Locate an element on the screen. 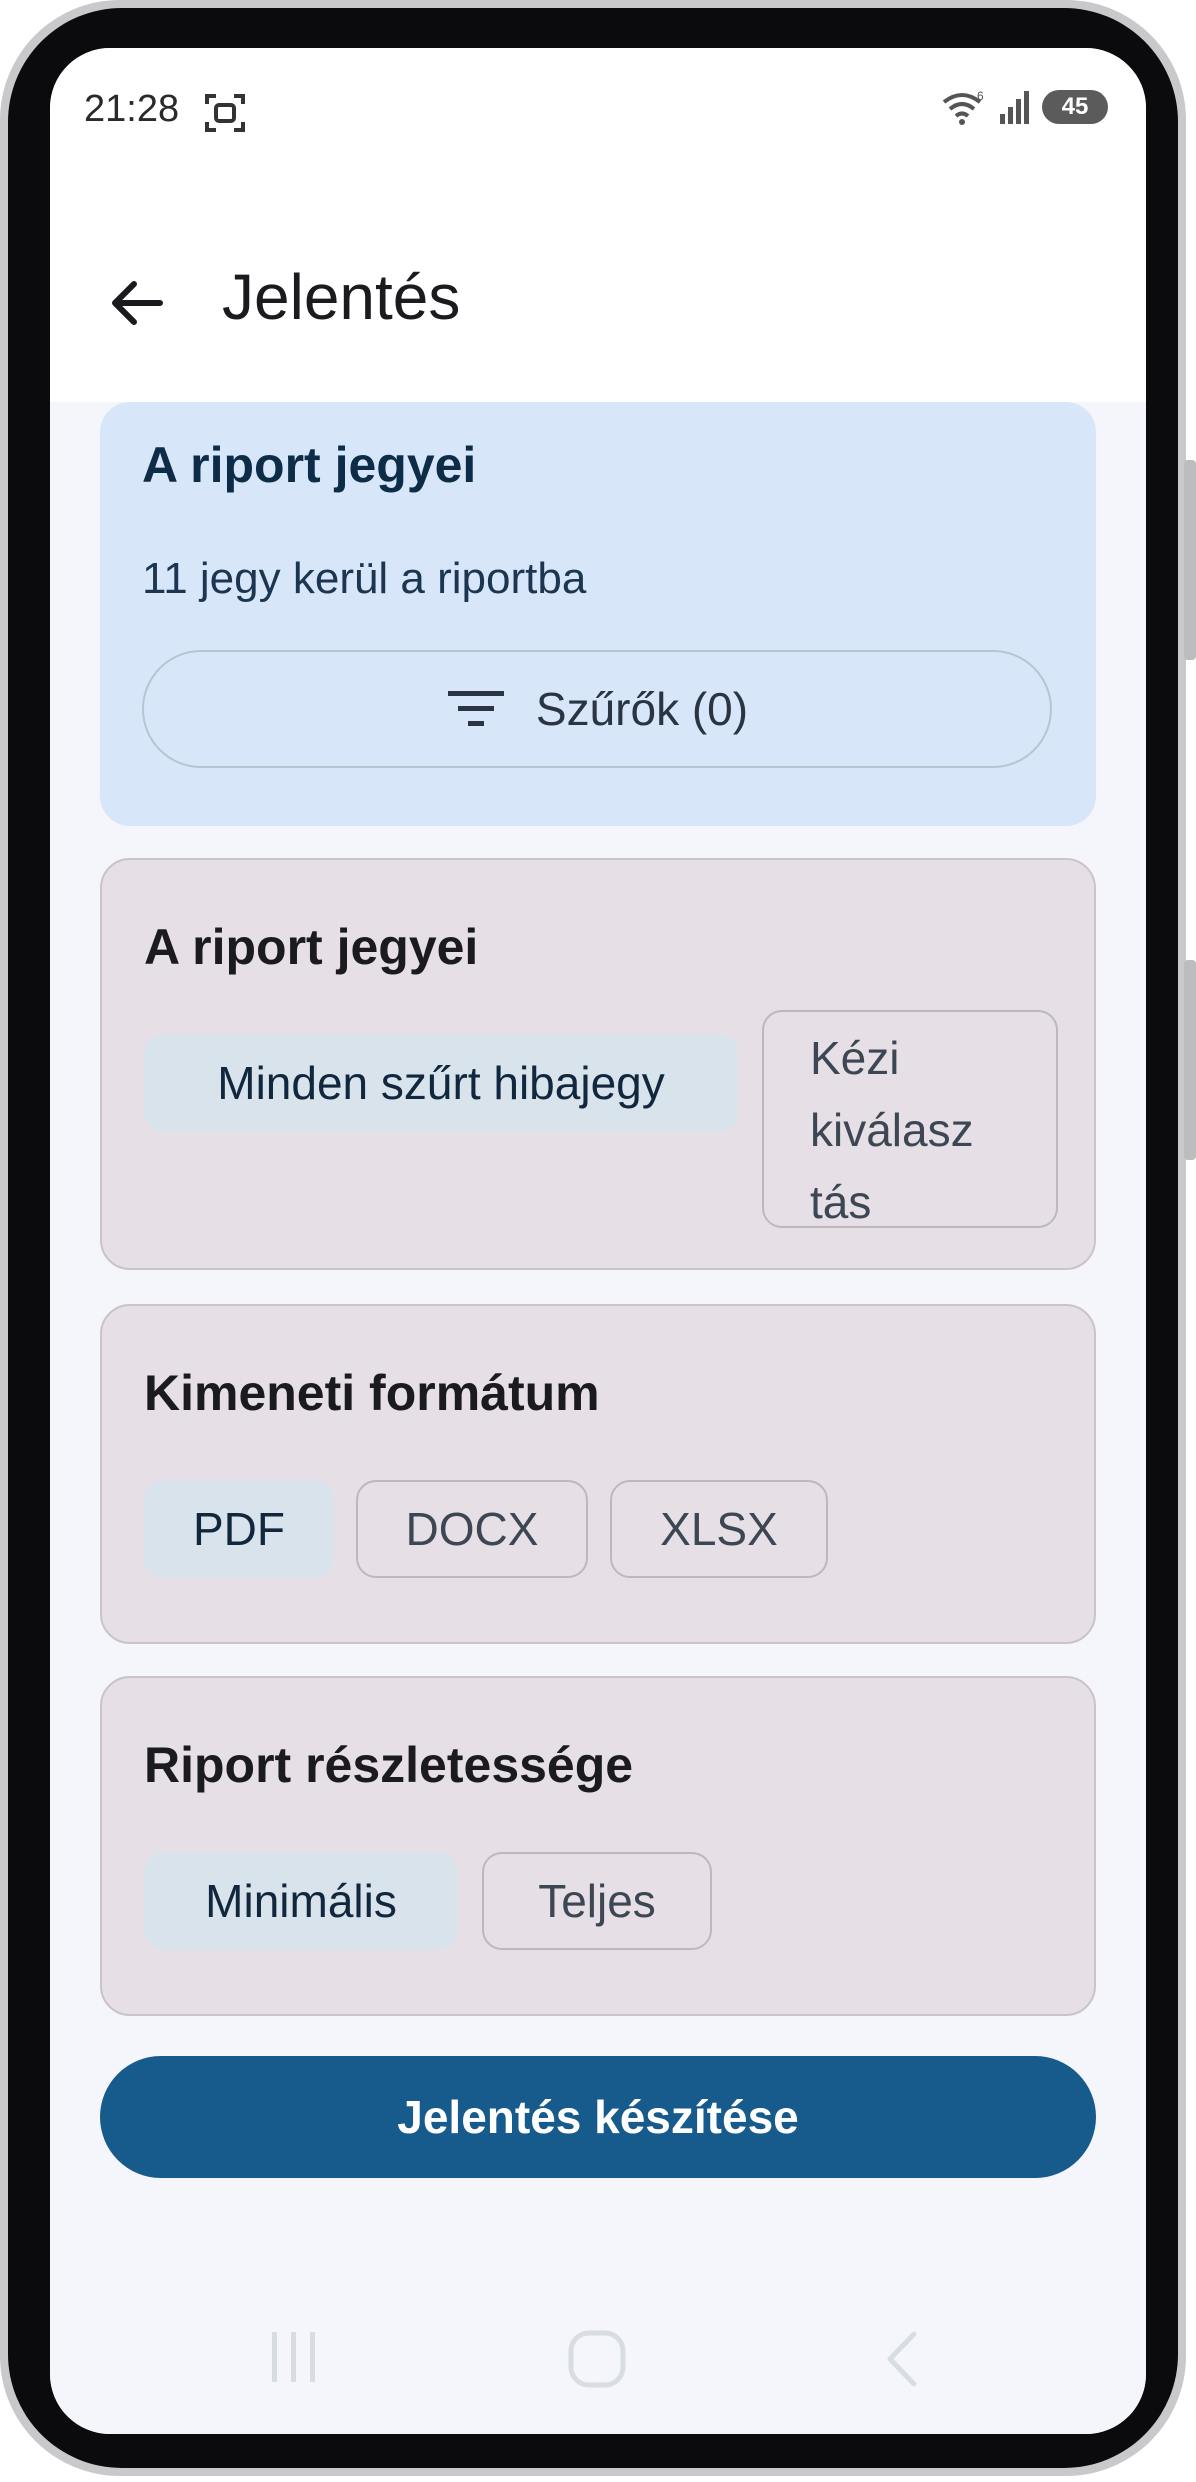  filters-button: Szűrők (0) is located at coordinates (597, 709).